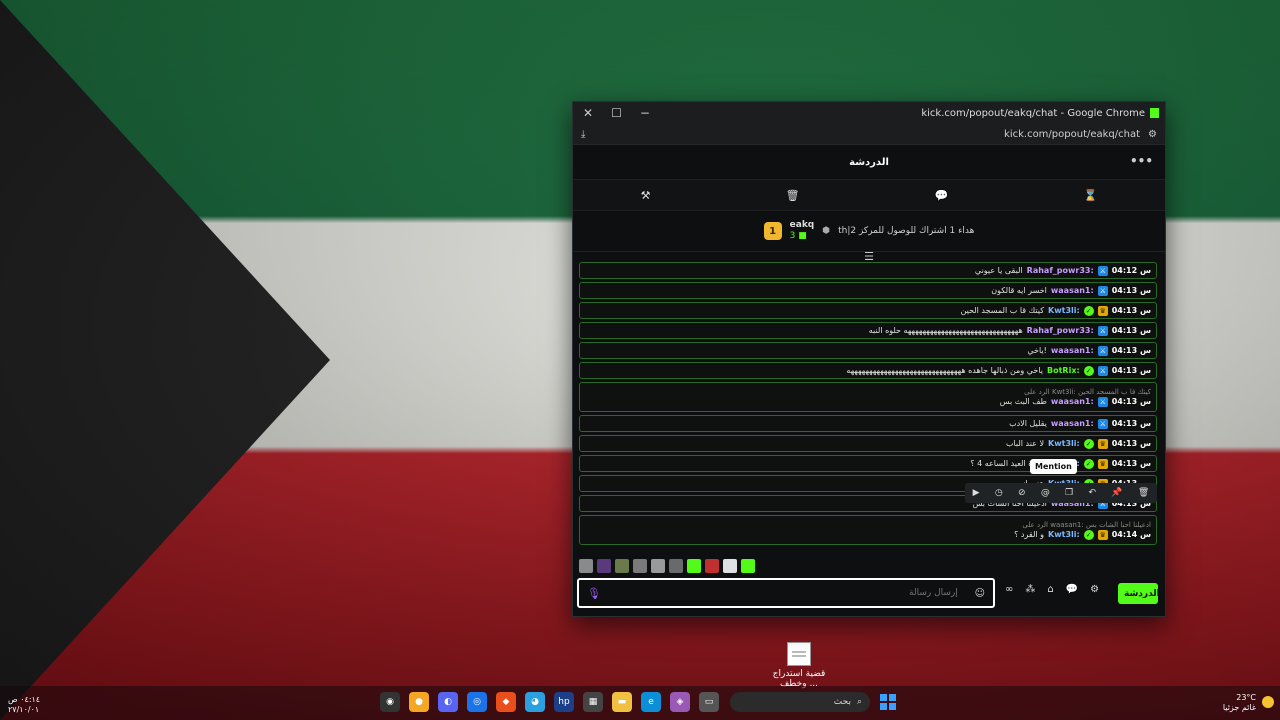 The image size is (1280, 720). What do you see at coordinates (868, 423) in the screenshot?
I see `chat-message: يقليل الادب waasan1: ⚔ 04:13 س` at bounding box center [868, 423].